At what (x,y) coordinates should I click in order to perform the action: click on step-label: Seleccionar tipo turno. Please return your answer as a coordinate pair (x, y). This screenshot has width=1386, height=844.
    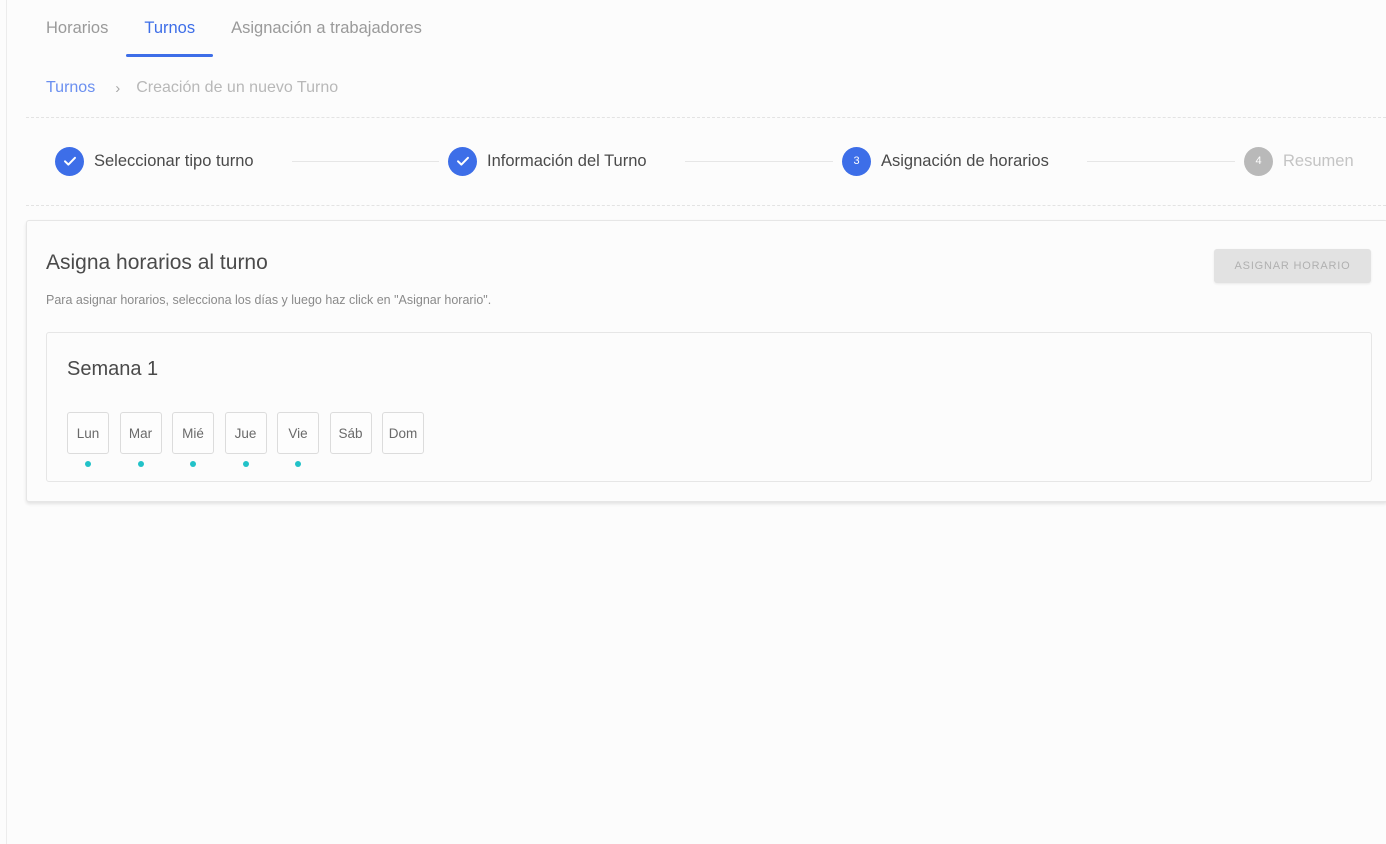
    Looking at the image, I should click on (174, 160).